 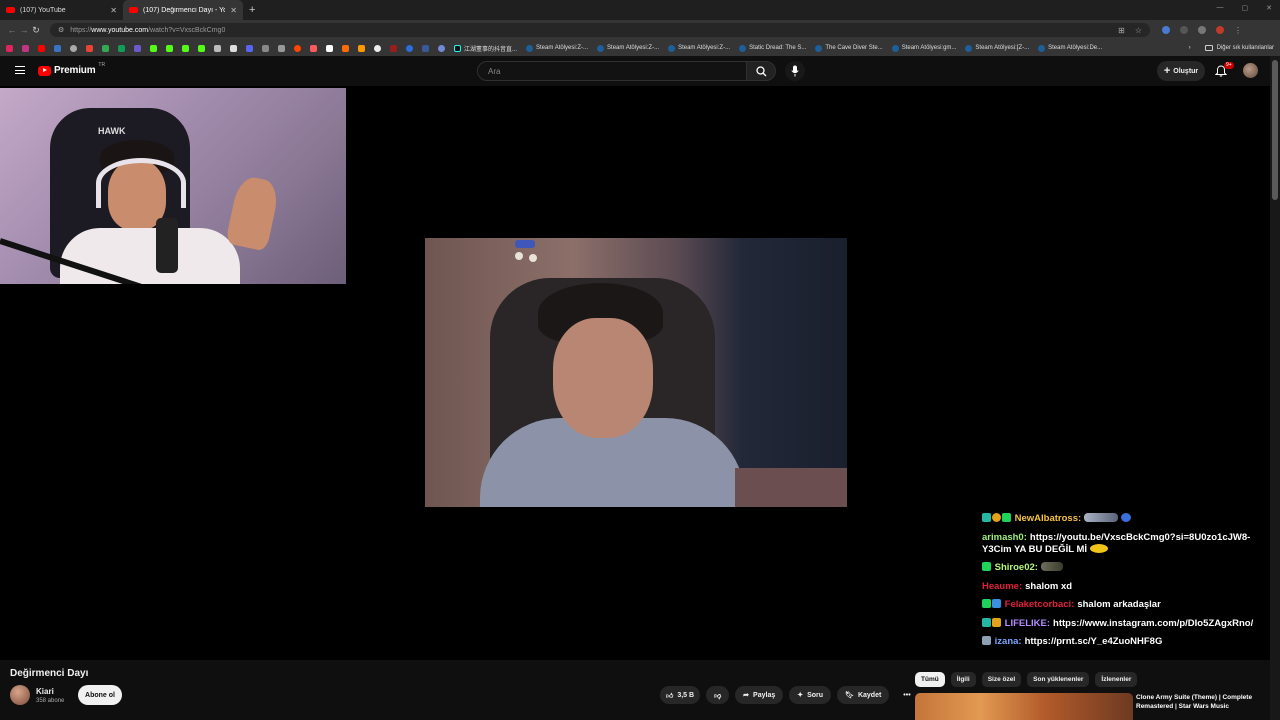 What do you see at coordinates (686, 695) in the screenshot?
I see `like-count: 3,5 B` at bounding box center [686, 695].